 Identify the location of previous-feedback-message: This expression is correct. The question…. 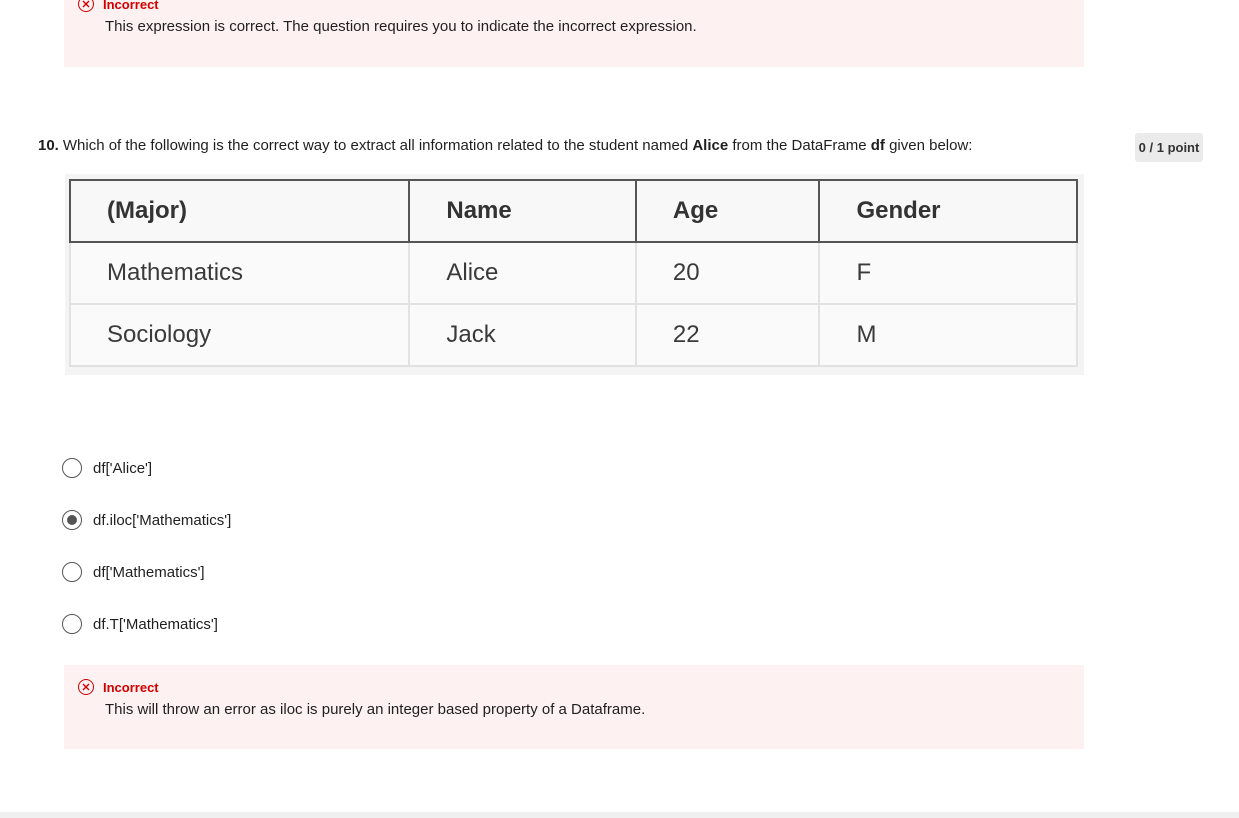
(401, 26).